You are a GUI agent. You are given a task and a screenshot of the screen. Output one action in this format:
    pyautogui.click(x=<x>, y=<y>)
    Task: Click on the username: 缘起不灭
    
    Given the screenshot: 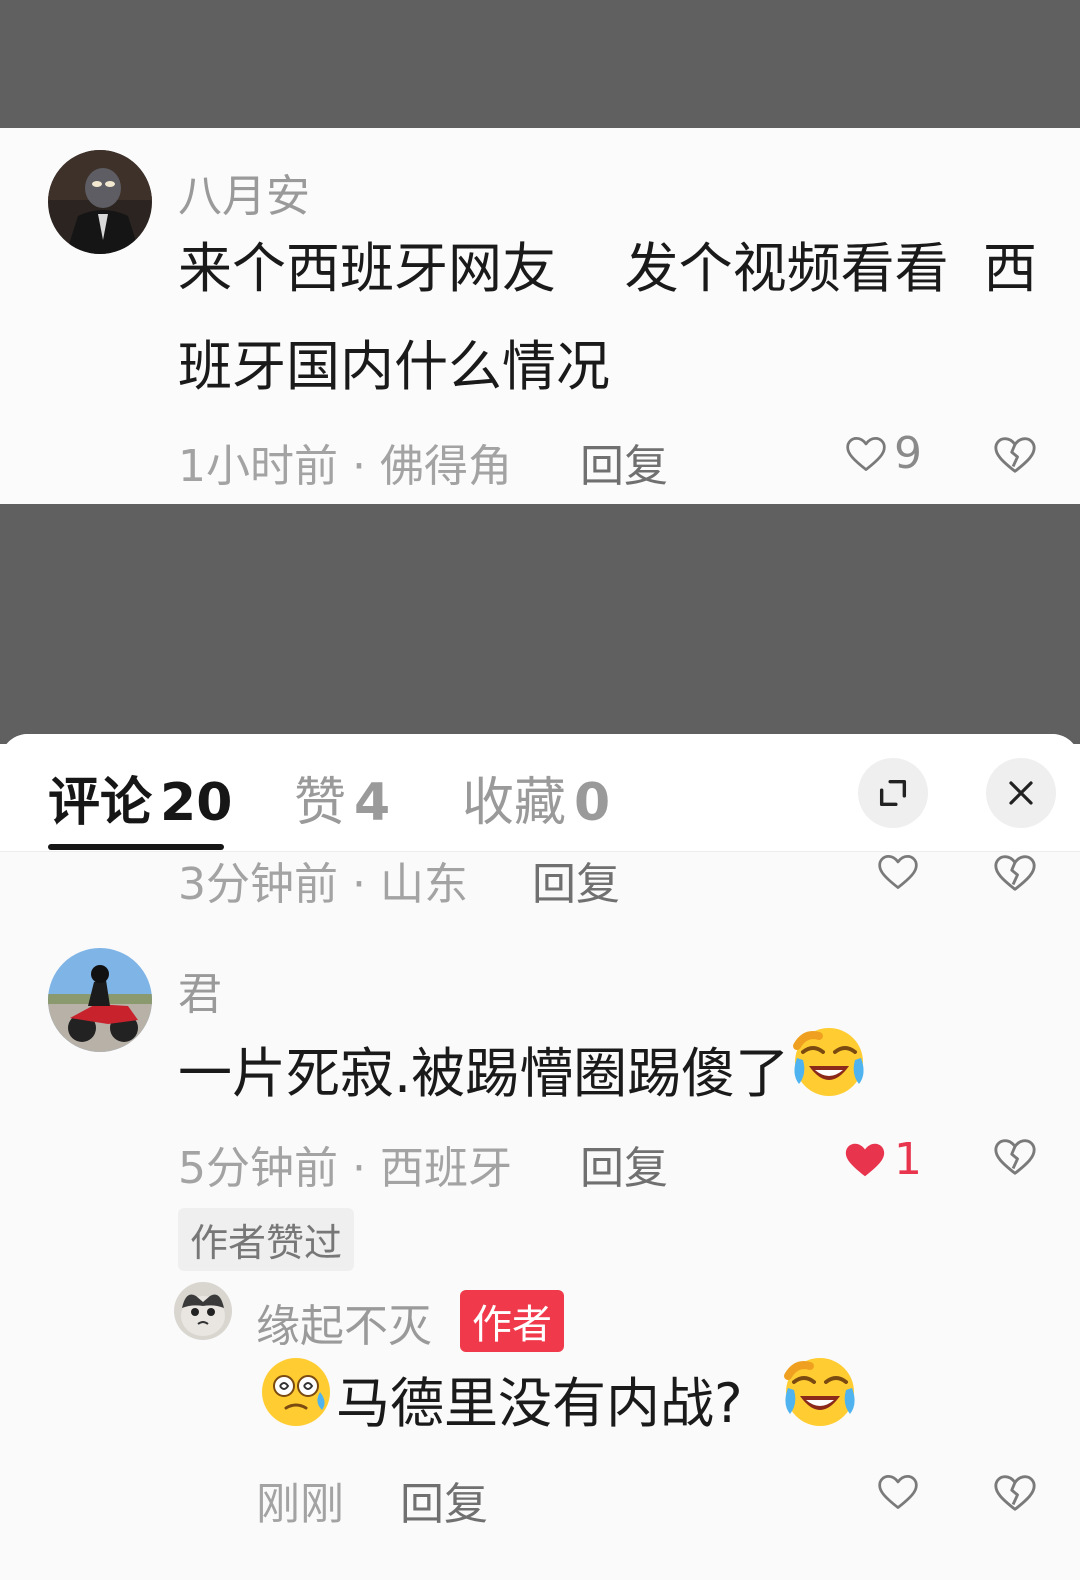 What is the action you would take?
    pyautogui.click(x=344, y=1322)
    